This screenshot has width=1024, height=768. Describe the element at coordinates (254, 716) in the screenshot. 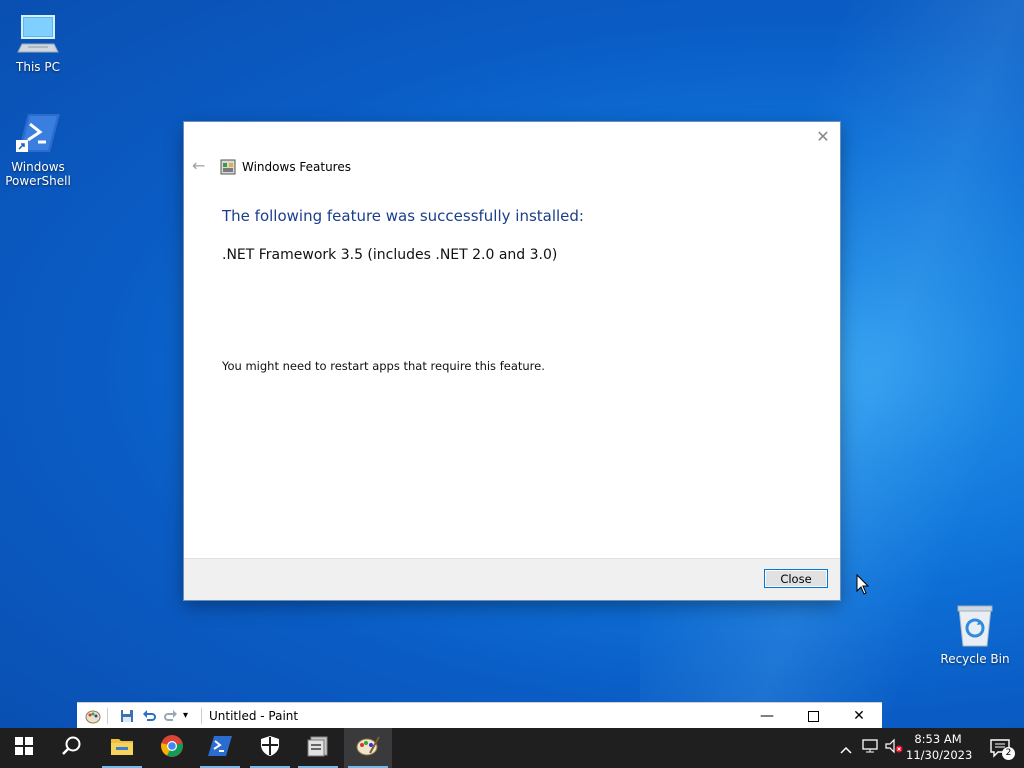

I see `paint-window-title: Untitled - Paint` at that location.